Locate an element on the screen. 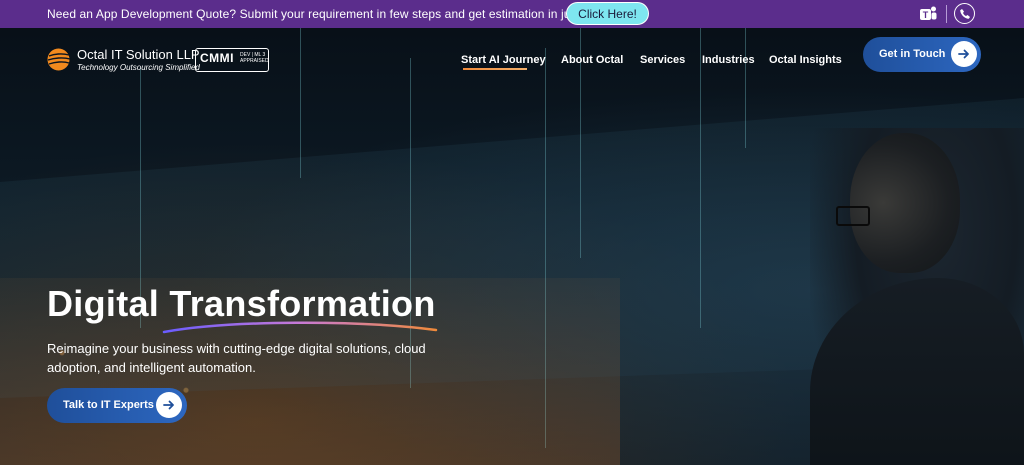  nav-services: Services is located at coordinates (662, 60).